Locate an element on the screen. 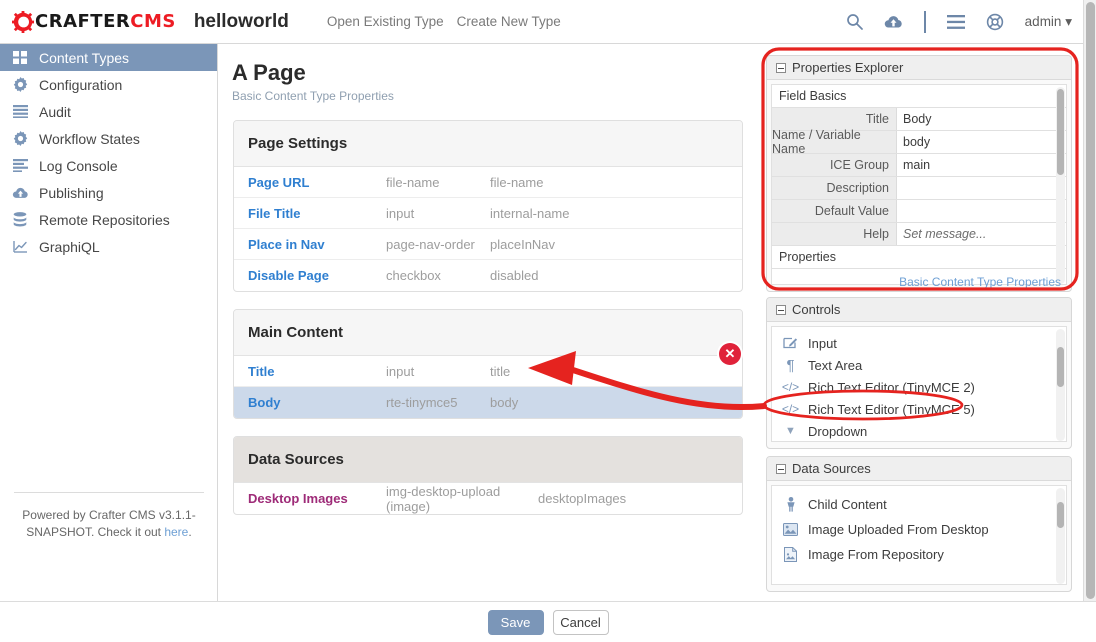 The width and height of the screenshot is (1096, 642). section-heading: Page Settings is located at coordinates (488, 144).